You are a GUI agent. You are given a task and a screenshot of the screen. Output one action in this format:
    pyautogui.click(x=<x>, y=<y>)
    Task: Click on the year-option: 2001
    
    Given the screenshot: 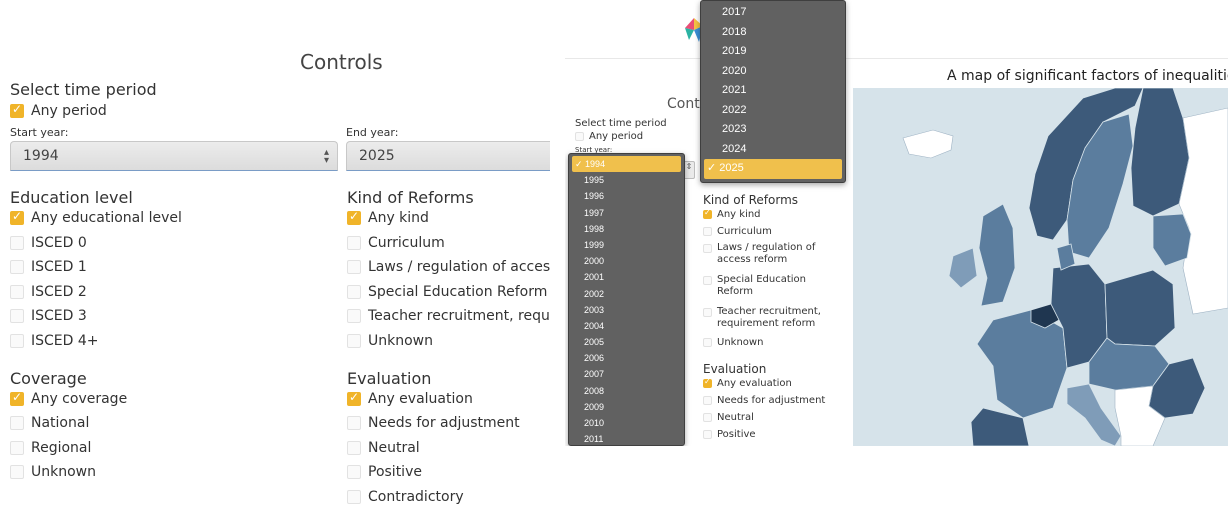 What is the action you would take?
    pyautogui.click(x=626, y=277)
    